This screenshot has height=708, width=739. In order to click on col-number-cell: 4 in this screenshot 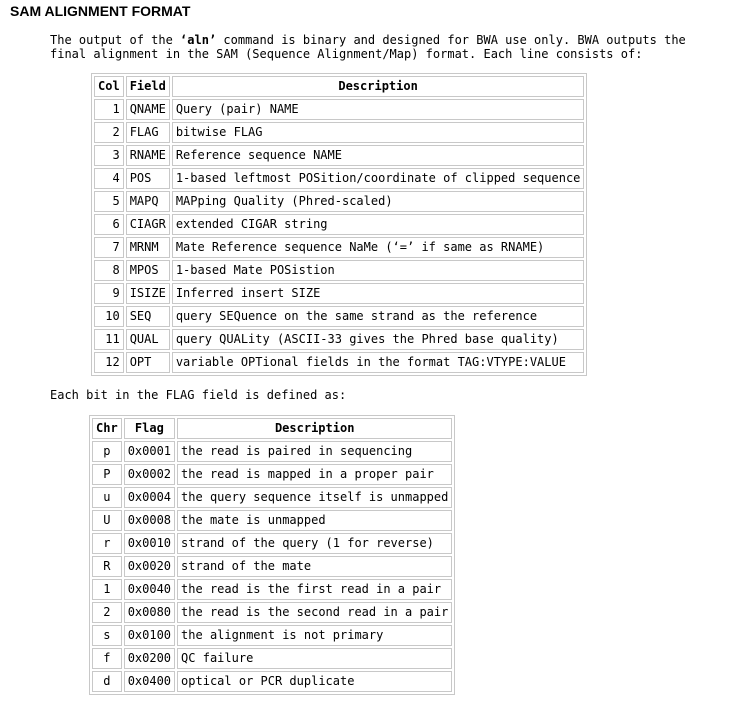, I will do `click(109, 178)`.